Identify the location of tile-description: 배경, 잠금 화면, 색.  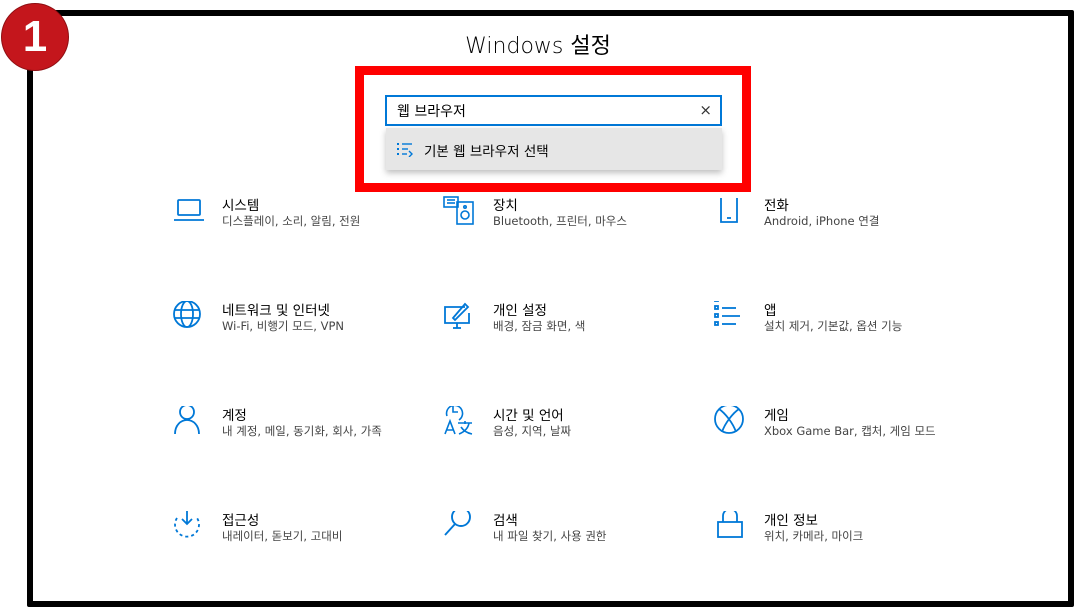
(539, 326).